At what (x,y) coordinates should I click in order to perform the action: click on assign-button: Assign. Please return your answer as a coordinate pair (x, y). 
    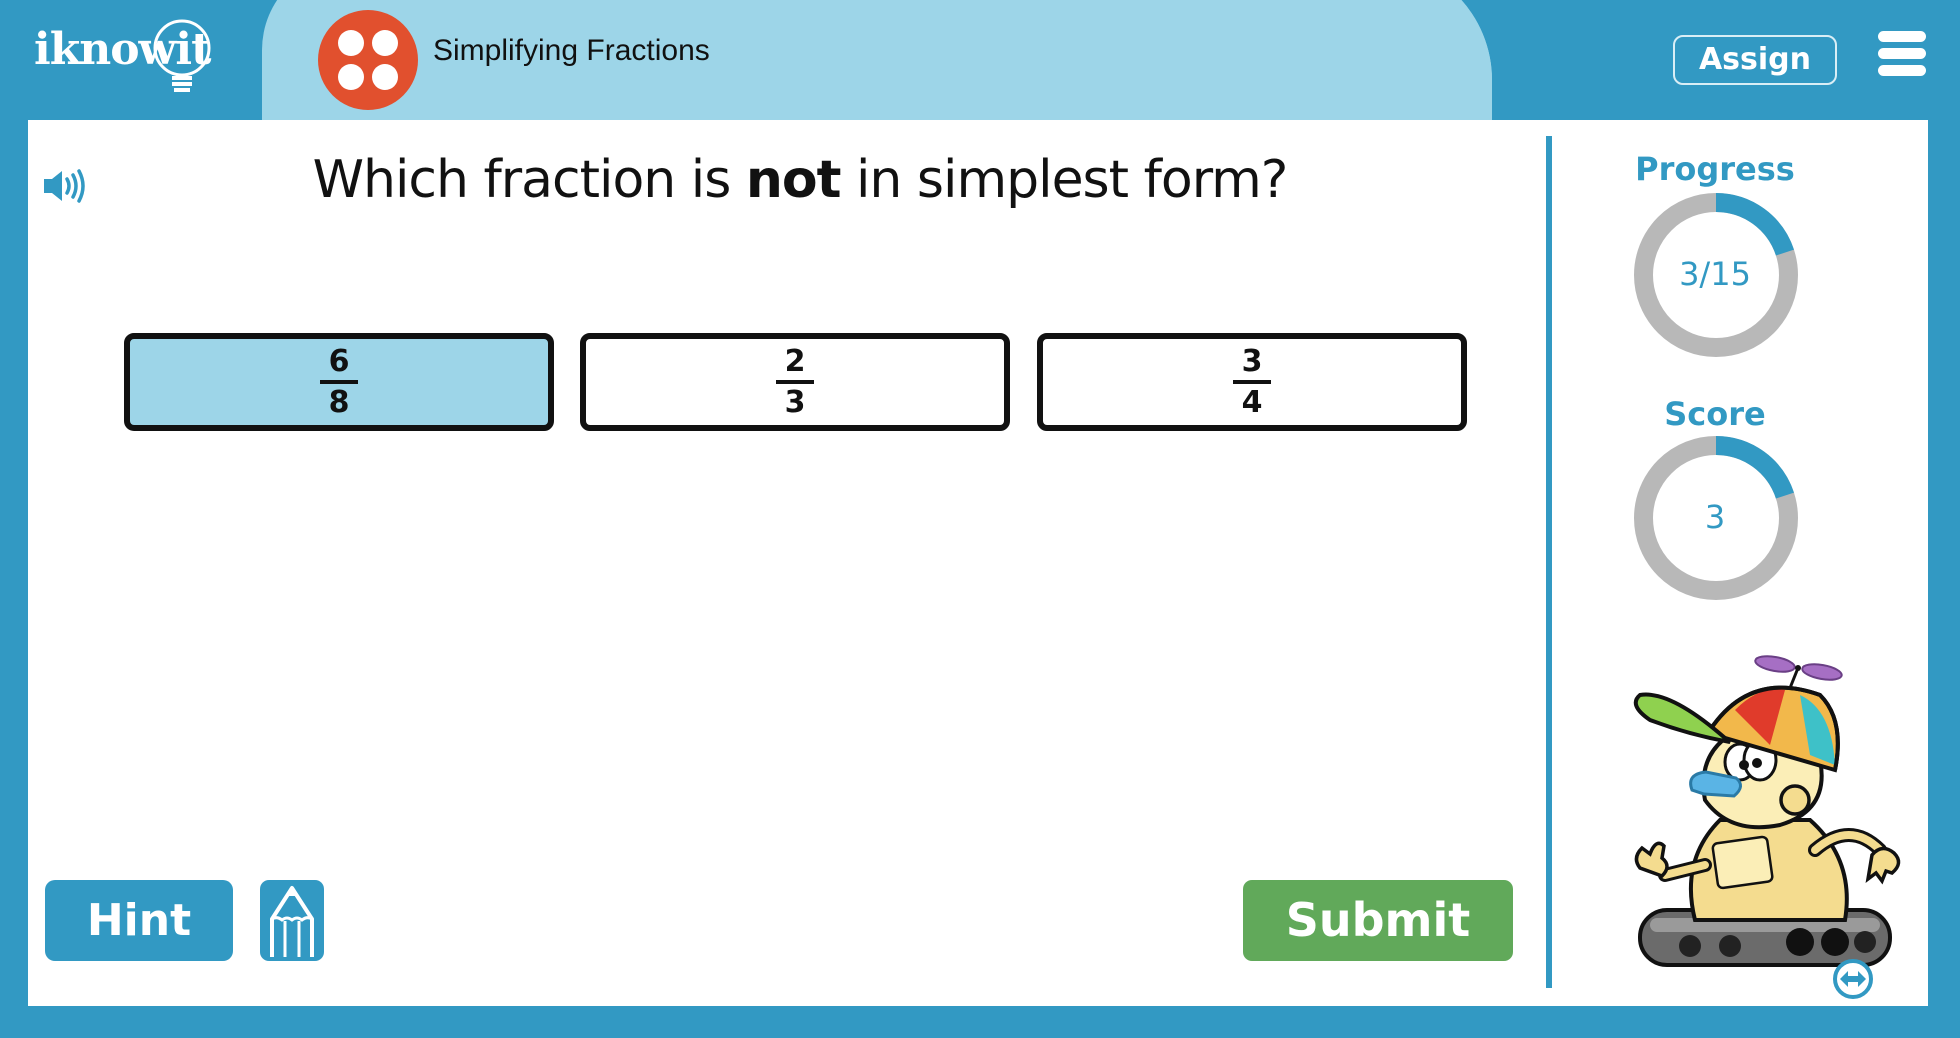
    Looking at the image, I should click on (1755, 60).